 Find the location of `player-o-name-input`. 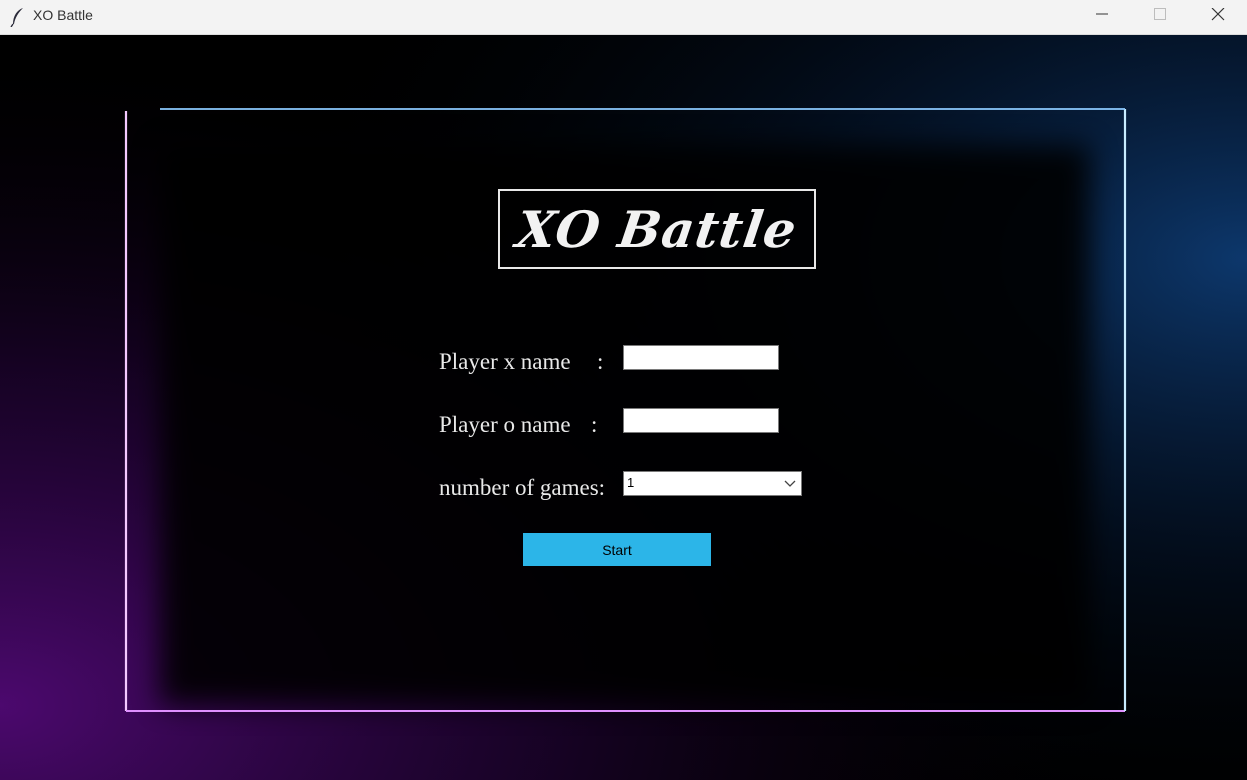

player-o-name-input is located at coordinates (701, 420).